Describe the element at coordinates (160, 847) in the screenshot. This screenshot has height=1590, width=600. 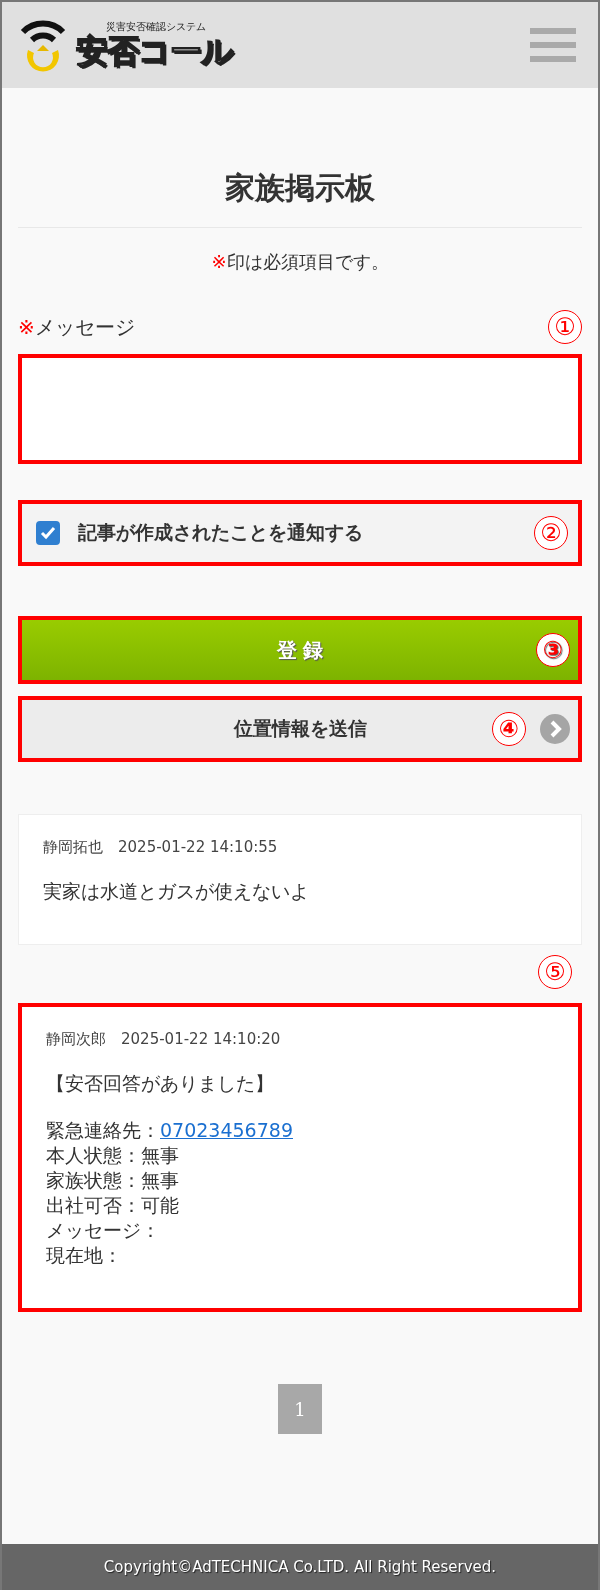
I see `post-meta: 静岡拓也 2025-01-22 14:10:55` at that location.